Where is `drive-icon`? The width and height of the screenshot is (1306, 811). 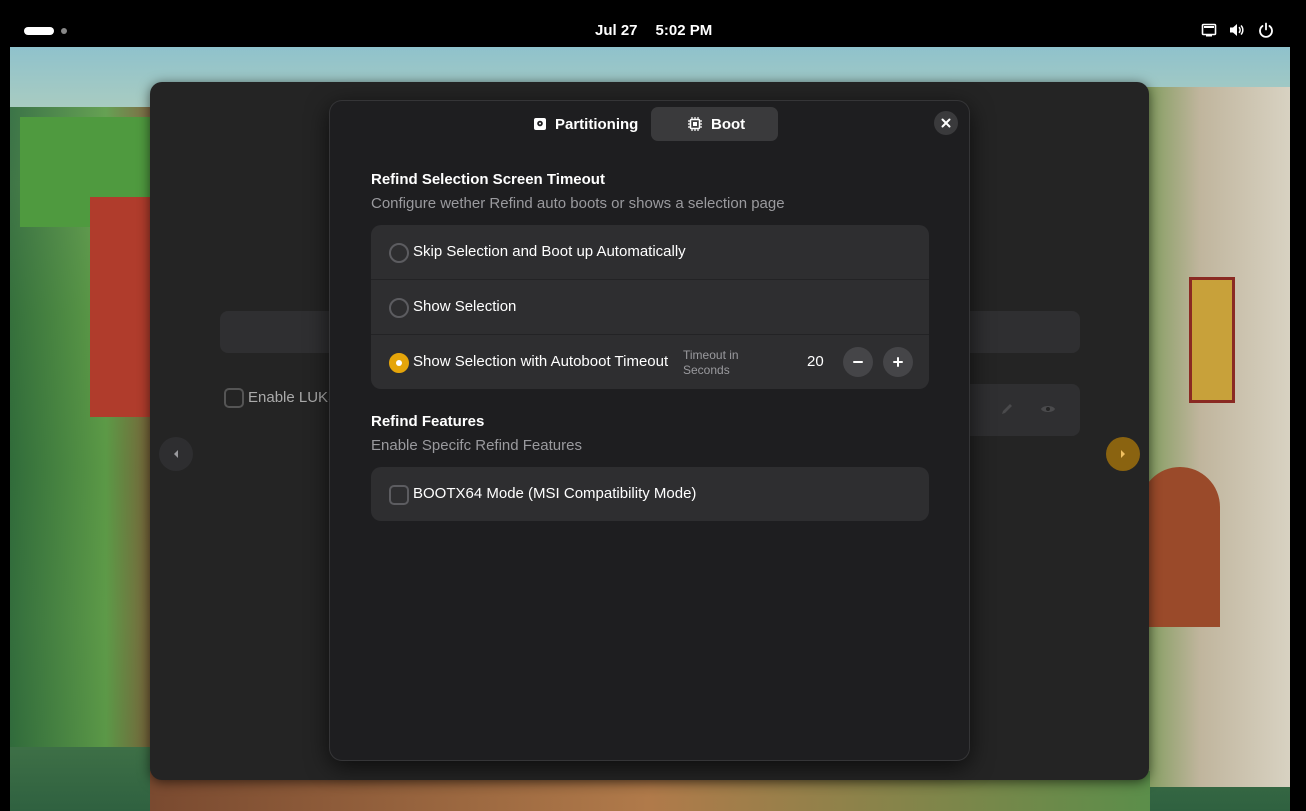 drive-icon is located at coordinates (540, 124).